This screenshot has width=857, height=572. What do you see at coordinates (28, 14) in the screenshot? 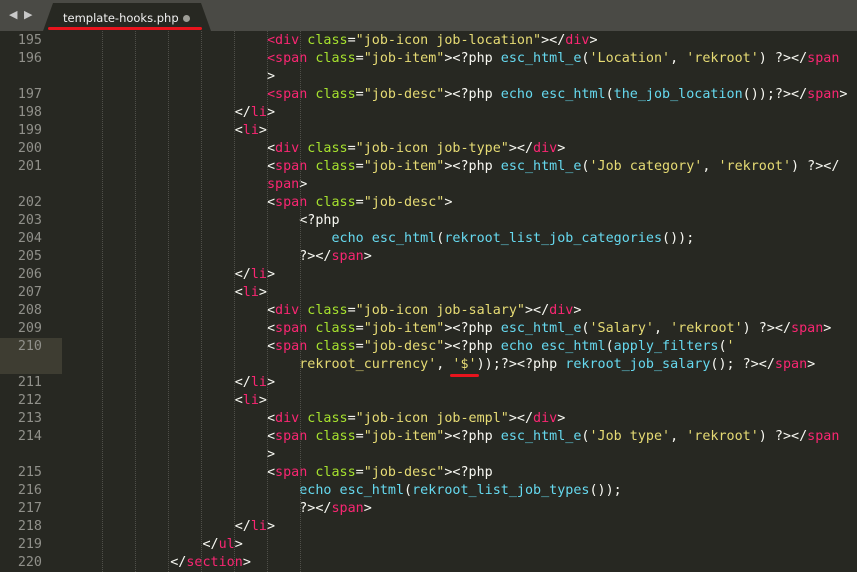
I see `nav-forward-icon: ▶` at bounding box center [28, 14].